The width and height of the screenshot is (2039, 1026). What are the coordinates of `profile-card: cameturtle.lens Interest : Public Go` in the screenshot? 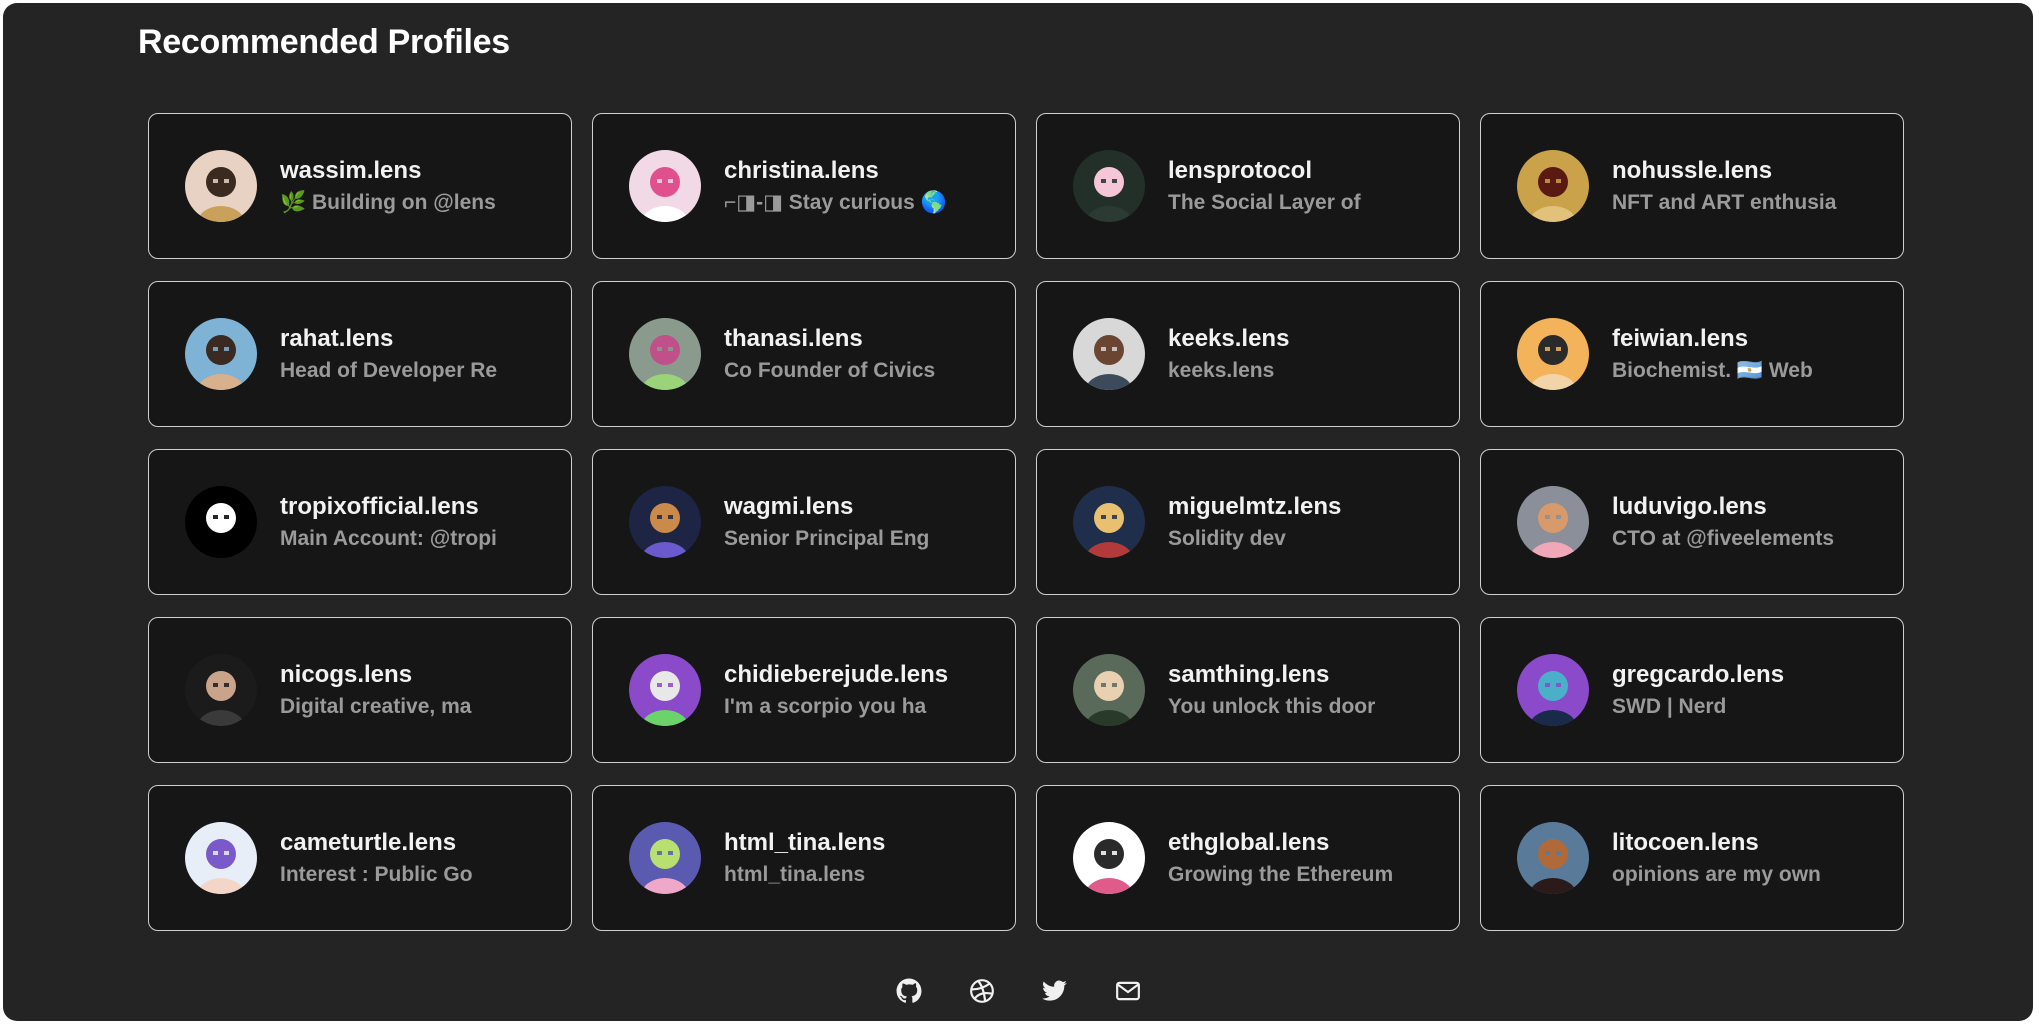 It's located at (360, 858).